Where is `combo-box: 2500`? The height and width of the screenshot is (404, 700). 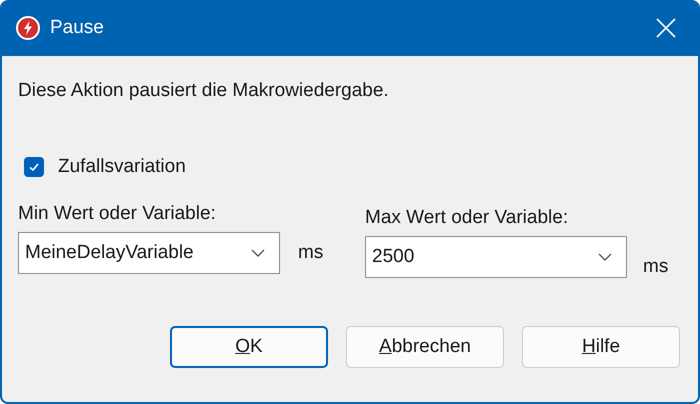
combo-box: 2500 is located at coordinates (496, 257).